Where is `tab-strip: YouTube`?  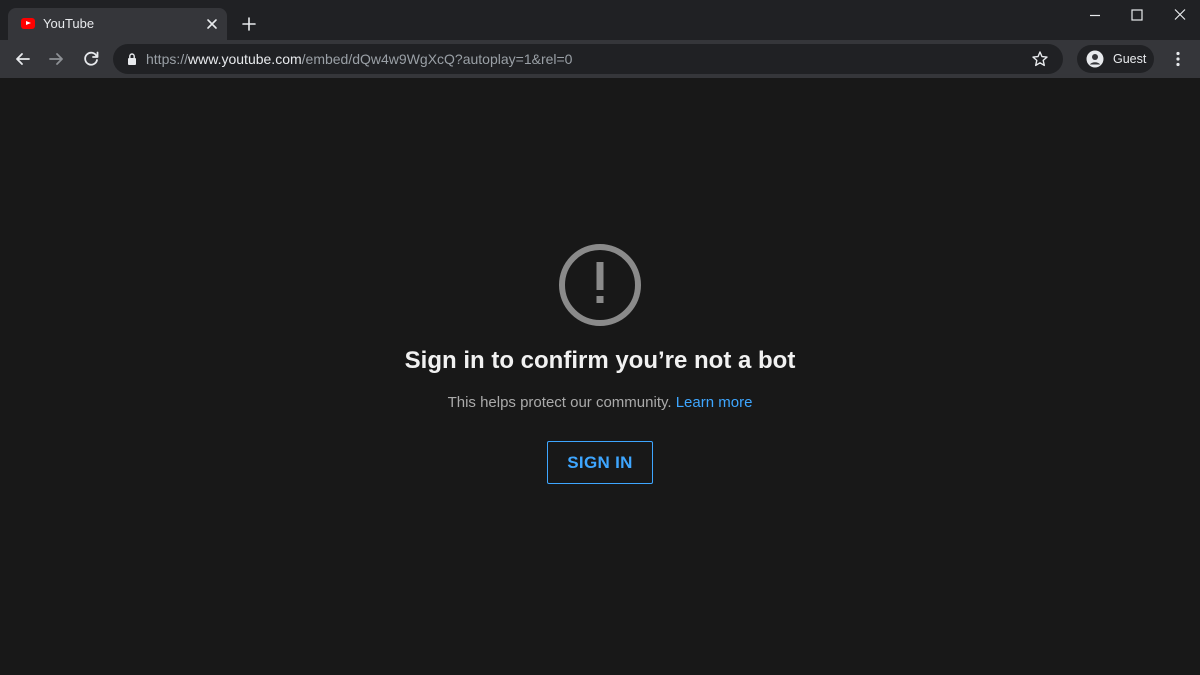
tab-strip: YouTube is located at coordinates (600, 20).